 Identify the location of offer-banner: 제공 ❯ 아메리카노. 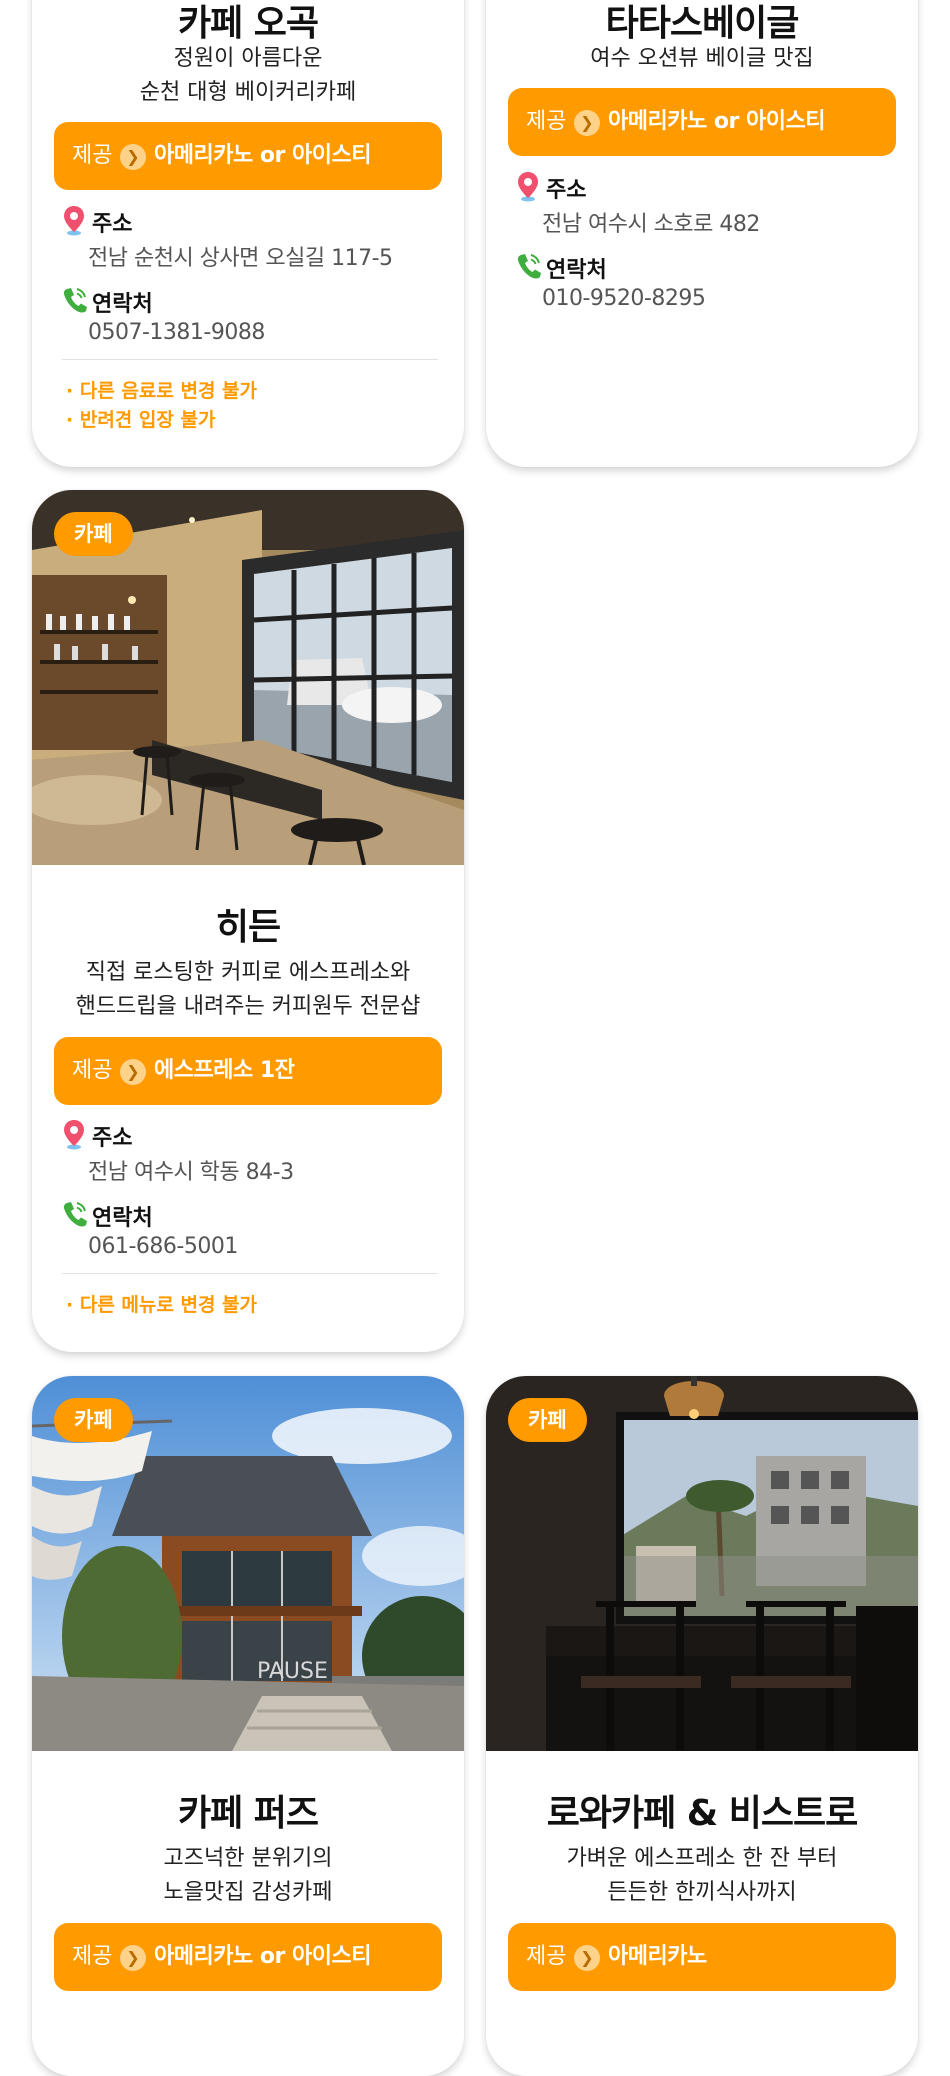
(702, 1957).